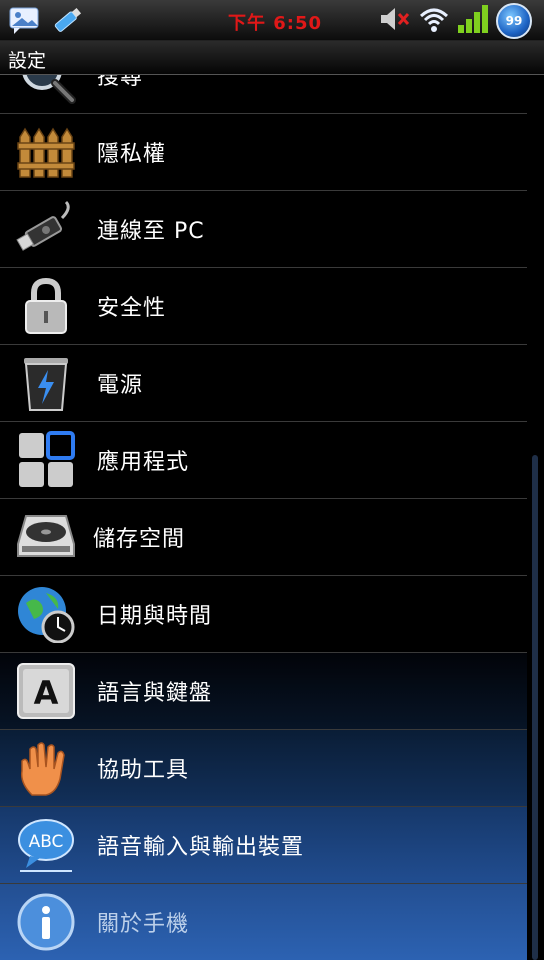 Image resolution: width=544 pixels, height=960 pixels. Describe the element at coordinates (263, 537) in the screenshot. I see `settings-item-storage: 儲存空間` at that location.